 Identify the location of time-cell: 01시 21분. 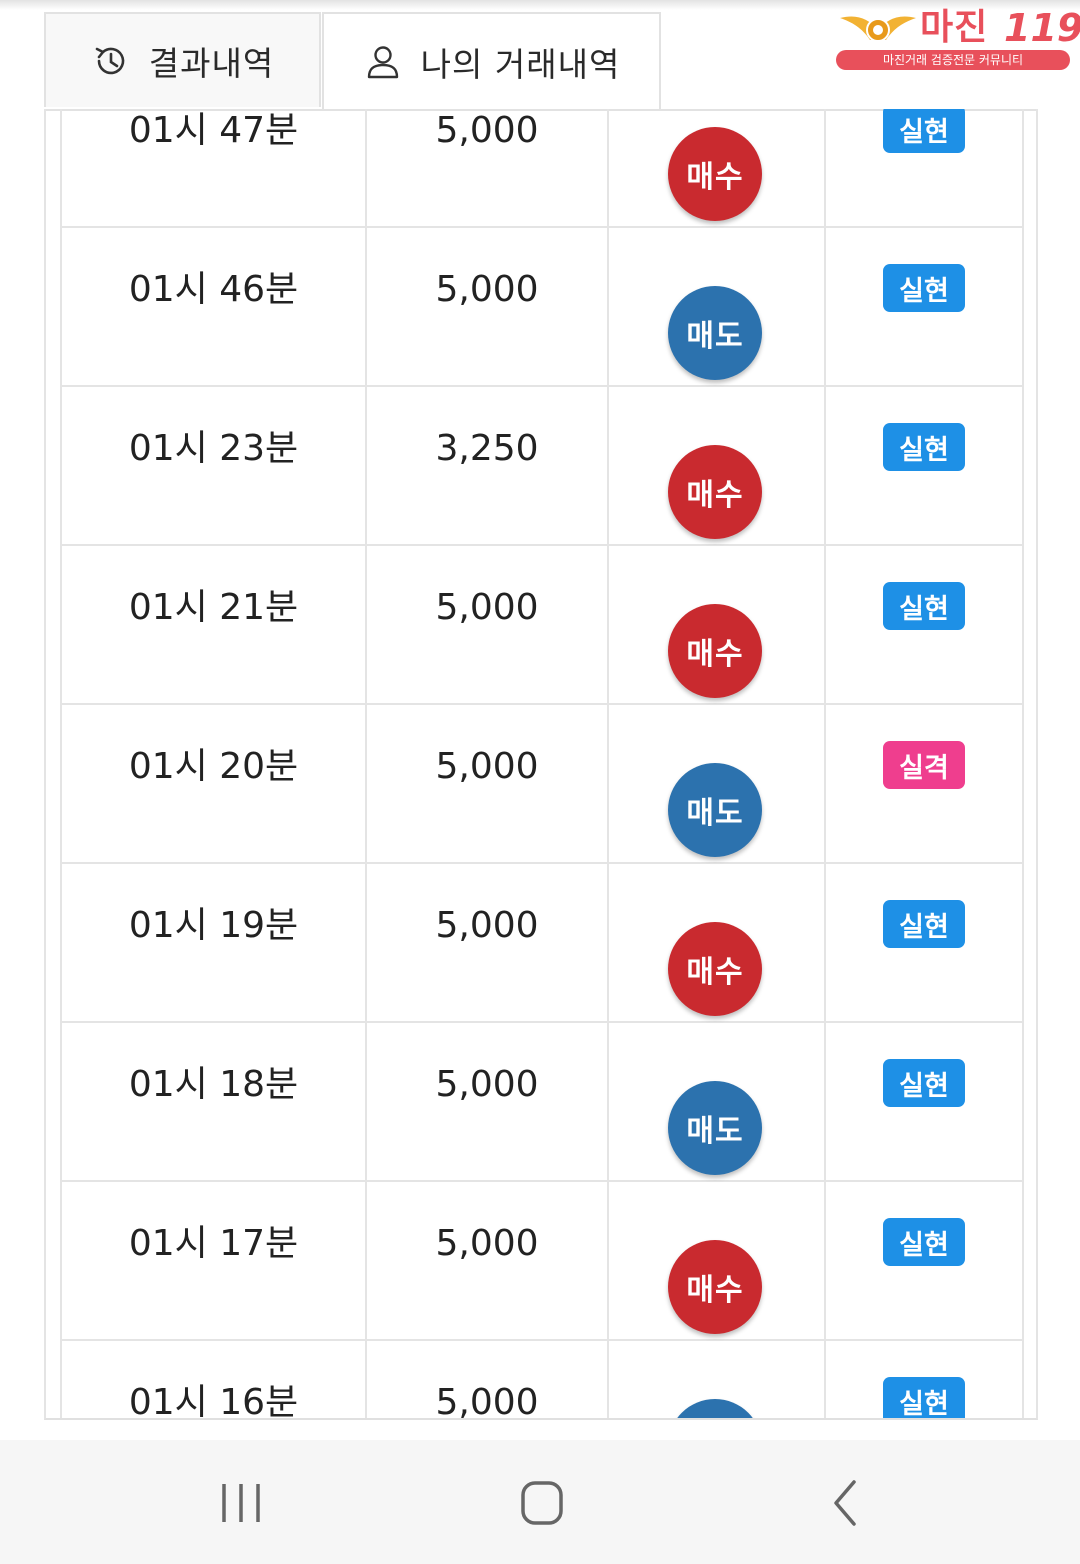
(214, 624).